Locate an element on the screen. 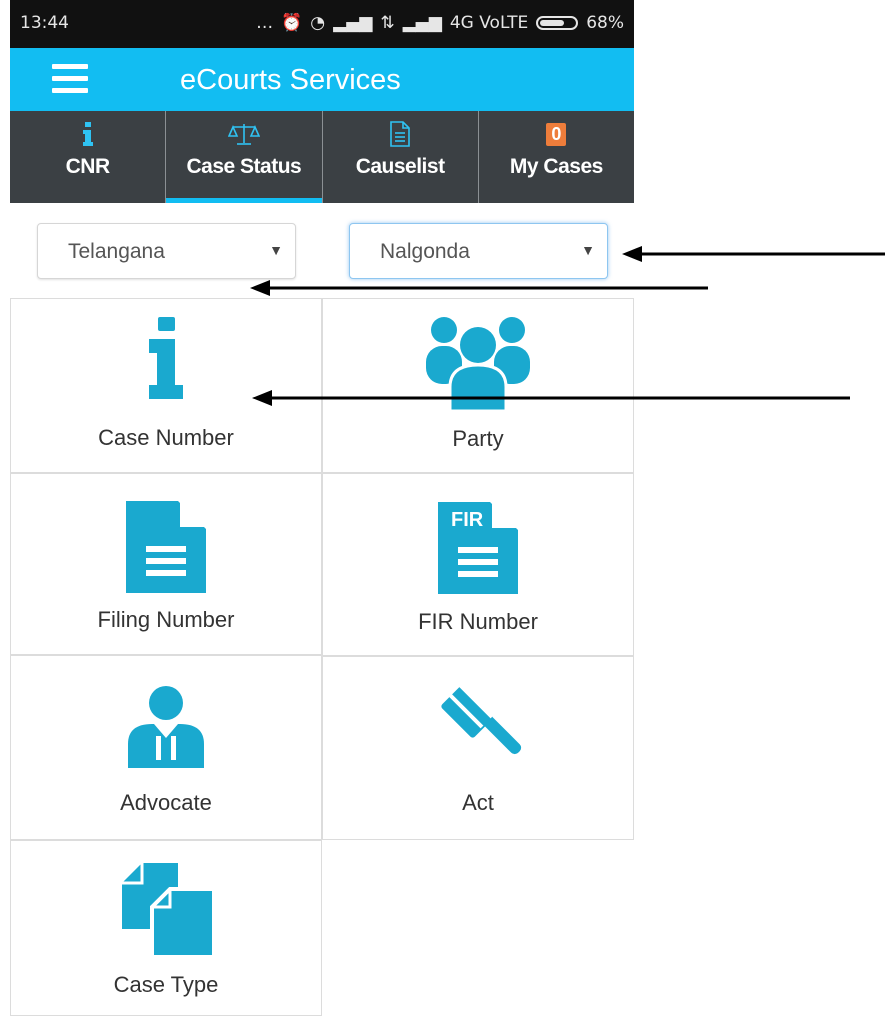 The width and height of the screenshot is (888, 1016). arrow-head-case-number is located at coordinates (262, 398).